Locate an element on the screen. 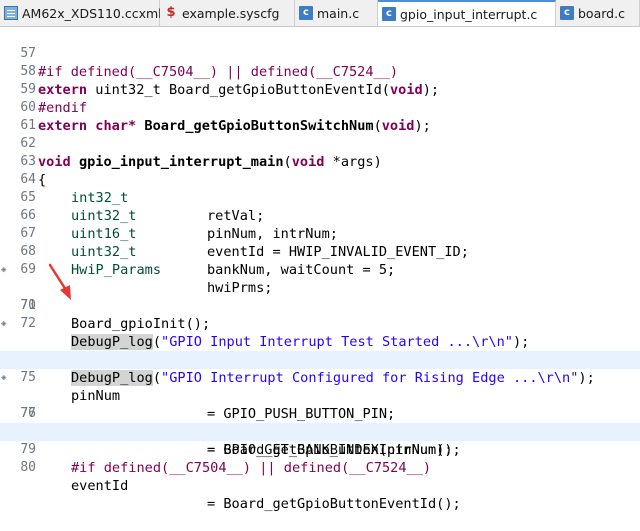  code-line-63: 63 { is located at coordinates (33, 171).